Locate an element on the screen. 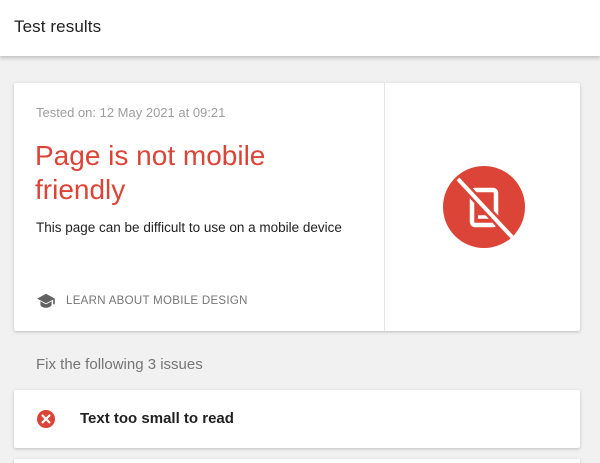 The height and width of the screenshot is (463, 600). top-bar: Test results is located at coordinates (300, 28).